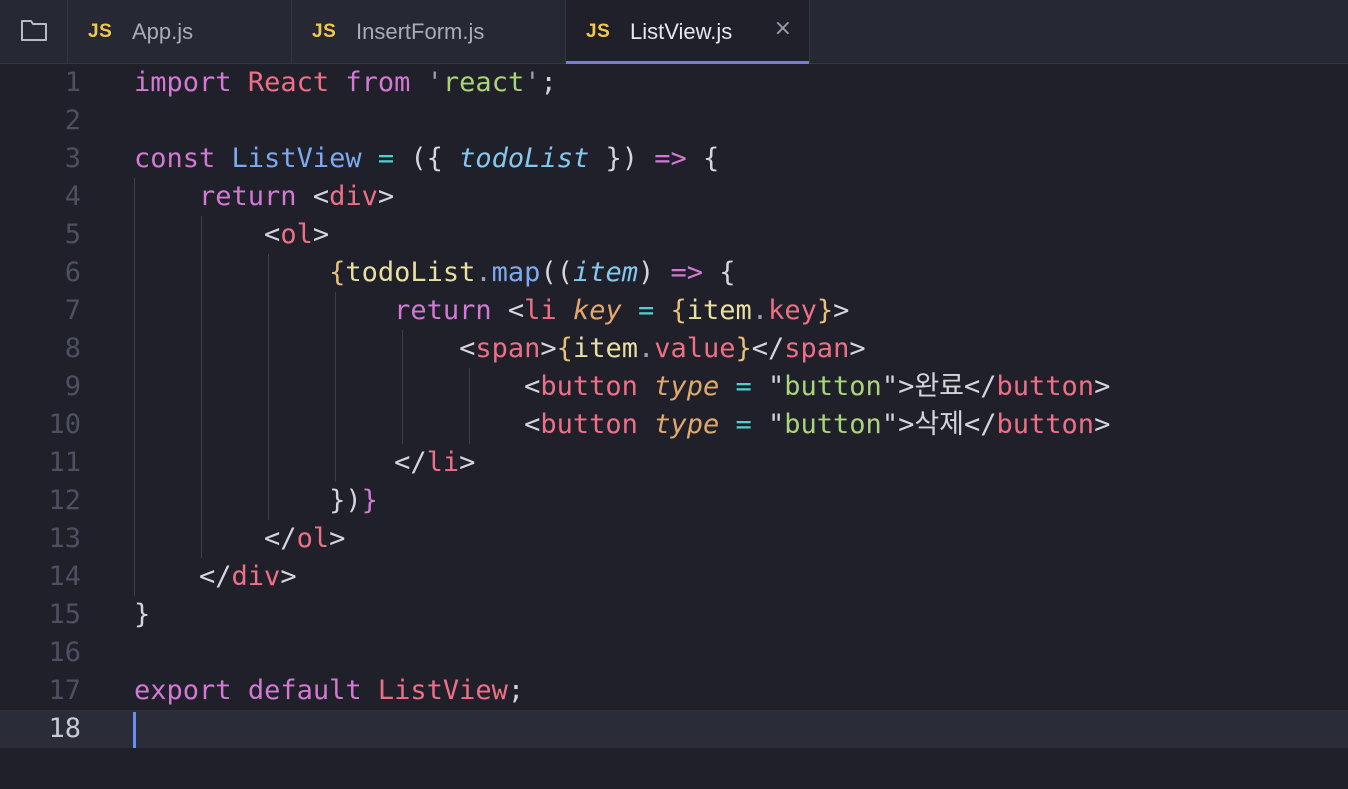 The width and height of the screenshot is (1348, 789). What do you see at coordinates (674, 539) in the screenshot?
I see `code-line: 13 </ol>` at bounding box center [674, 539].